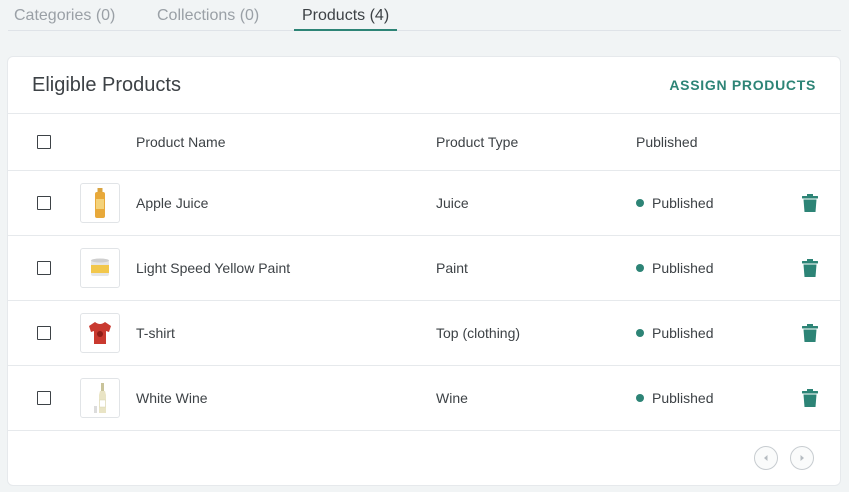  Describe the element at coordinates (452, 397) in the screenshot. I see `product-type: Wine` at that location.